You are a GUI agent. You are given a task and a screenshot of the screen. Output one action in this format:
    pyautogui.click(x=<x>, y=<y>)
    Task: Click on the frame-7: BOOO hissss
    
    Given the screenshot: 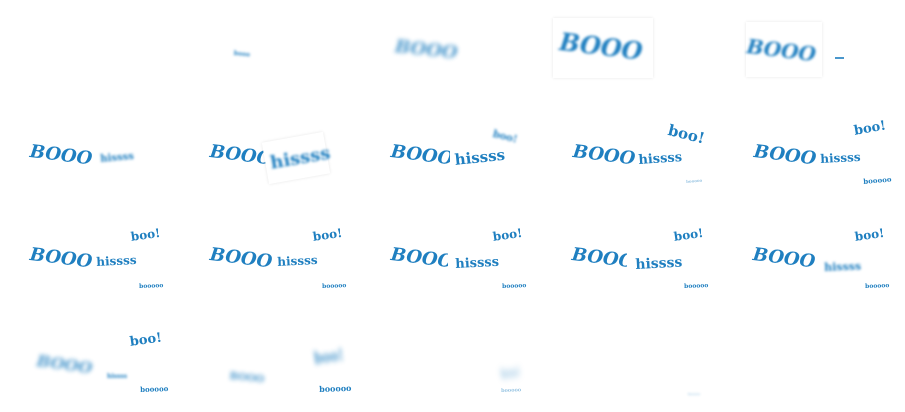 What is the action you would take?
    pyautogui.click(x=271, y=154)
    